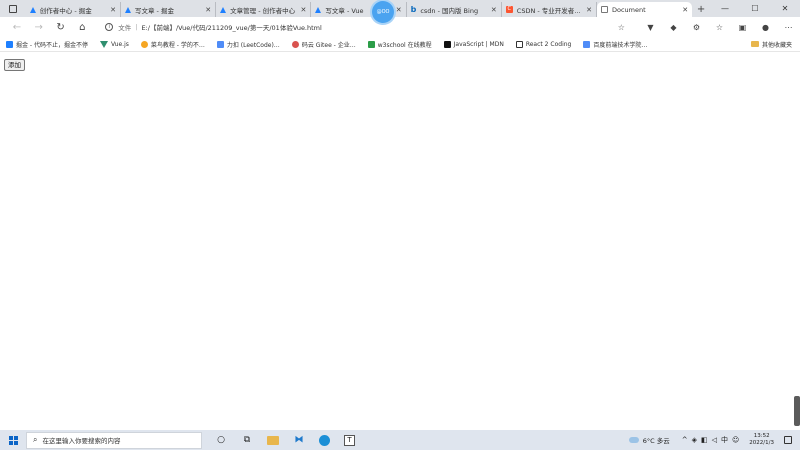 The height and width of the screenshot is (450, 800). Describe the element at coordinates (604, 9) in the screenshot. I see `document-icon` at that location.